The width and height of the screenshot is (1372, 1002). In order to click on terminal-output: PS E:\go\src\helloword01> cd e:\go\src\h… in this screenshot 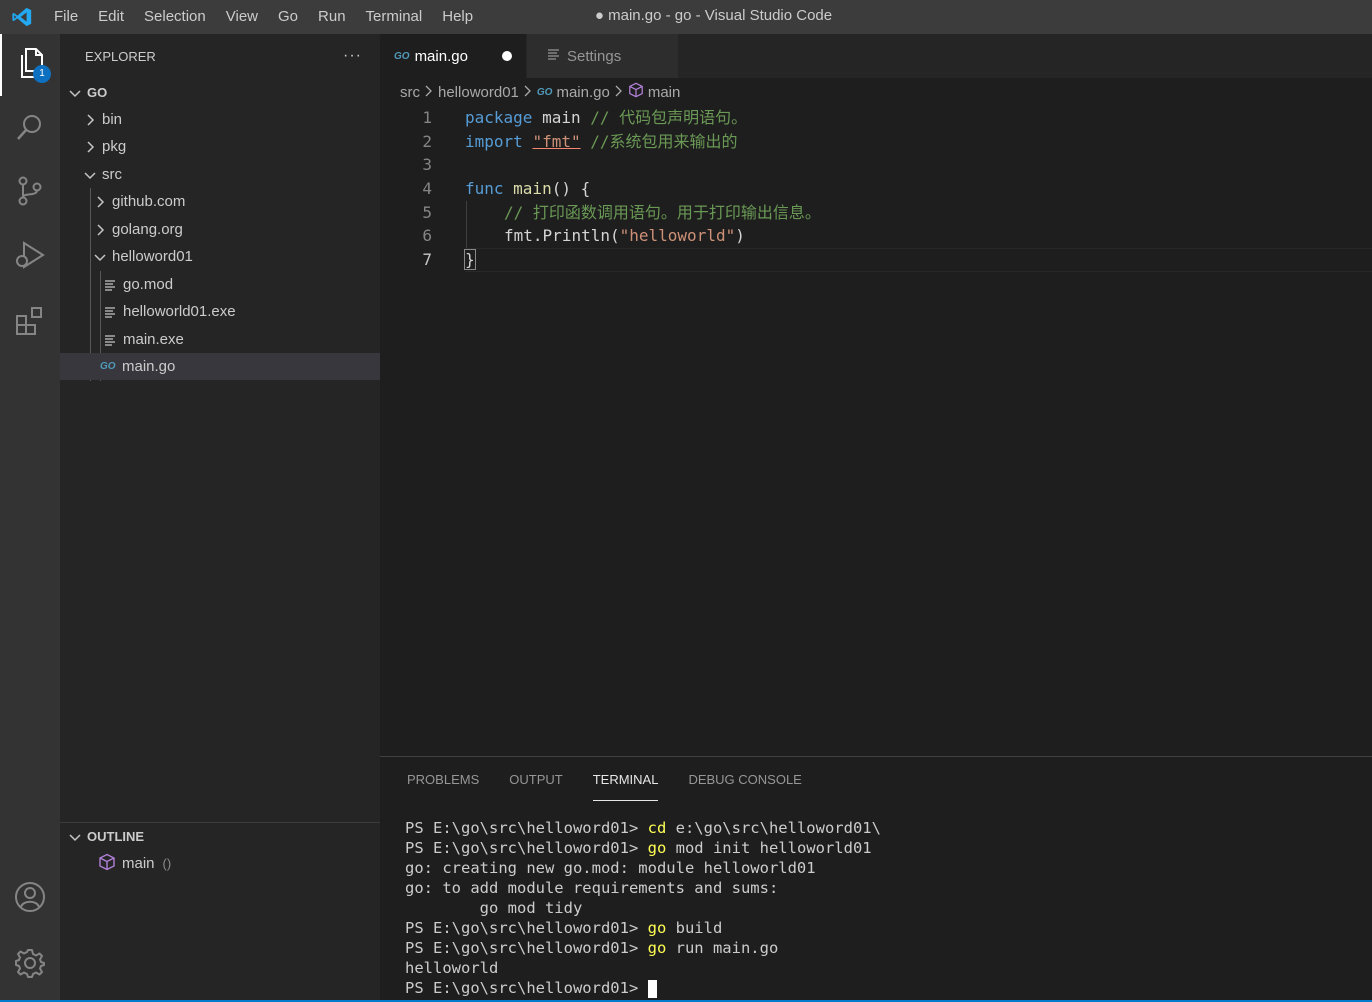, I will do `click(643, 908)`.